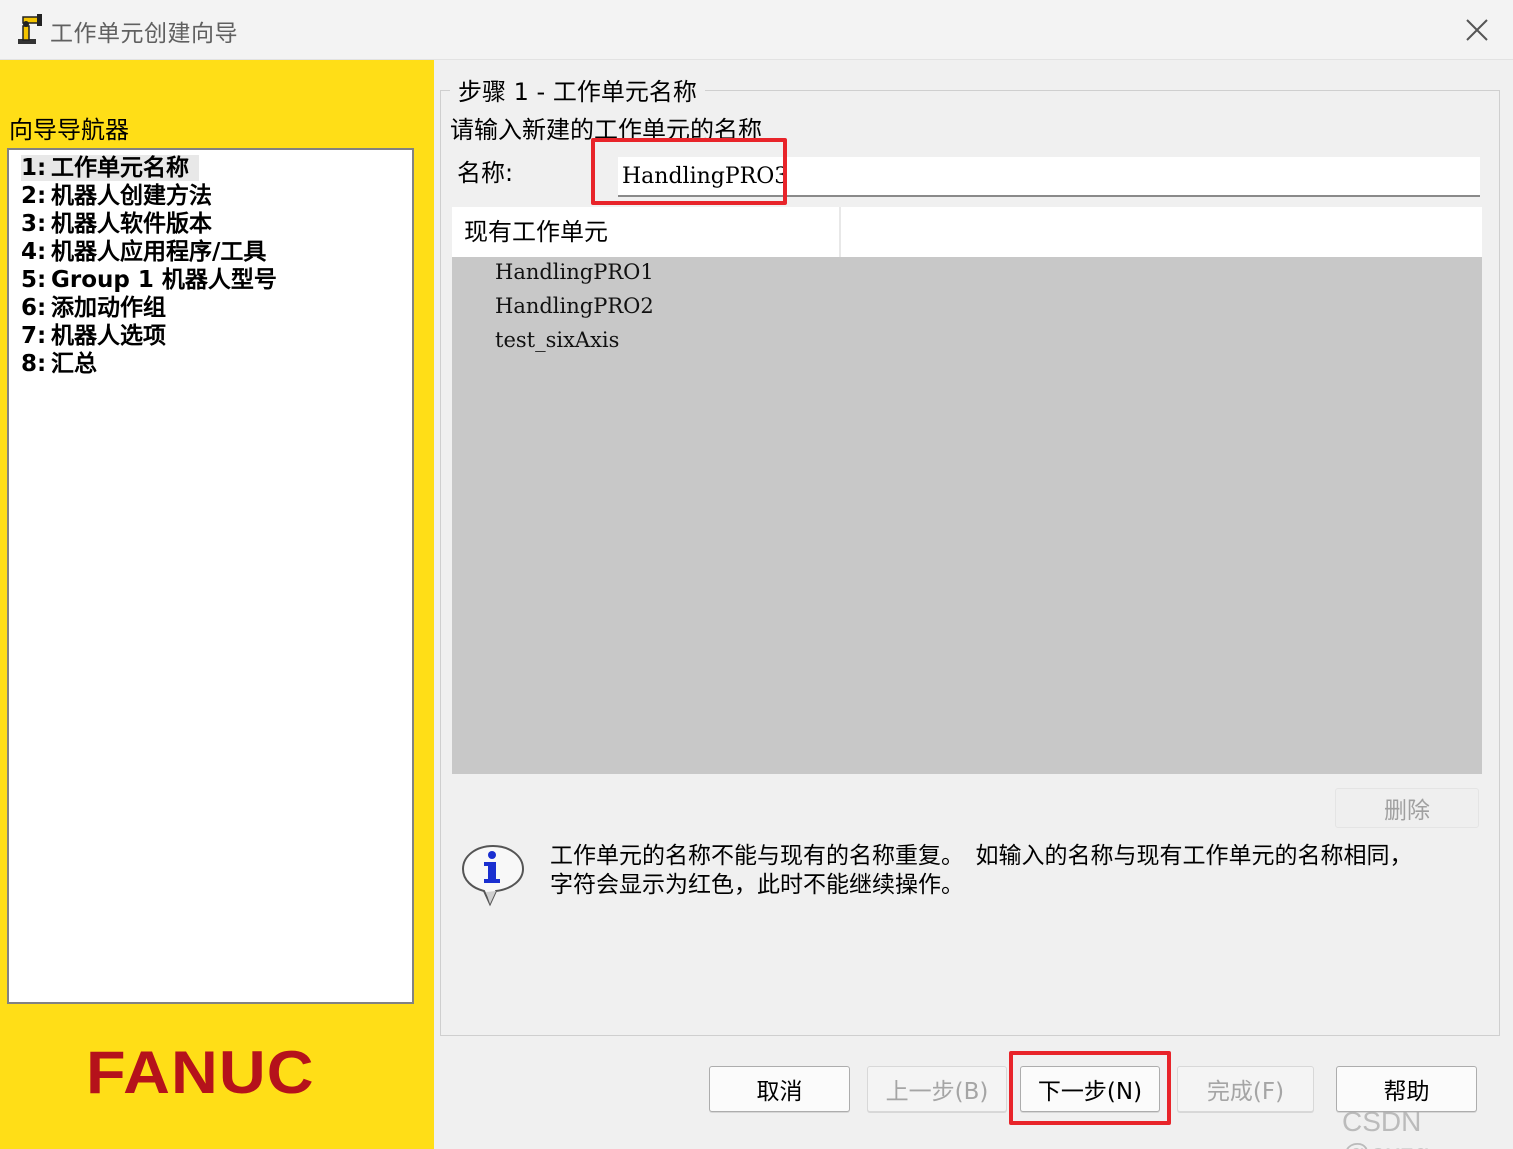 Image resolution: width=1513 pixels, height=1149 pixels. Describe the element at coordinates (159, 252) in the screenshot. I see `nav-item-label: 机器人应用程序/工具` at that location.